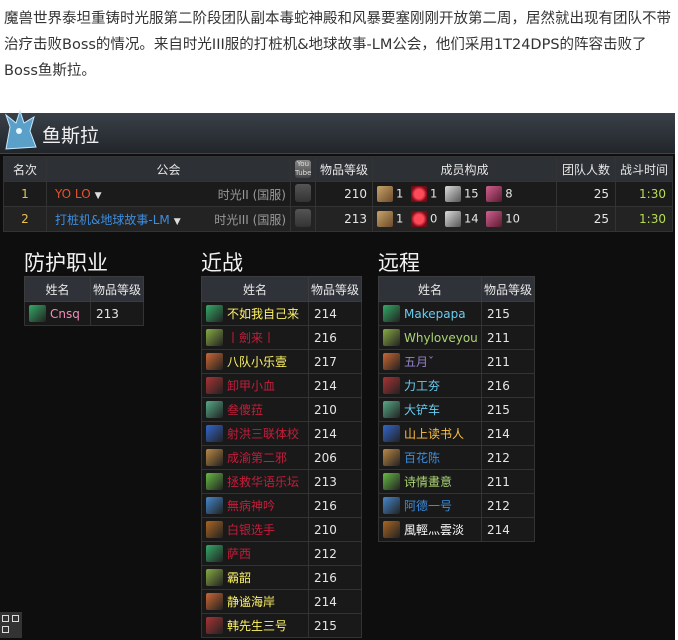 The width and height of the screenshot is (678, 640). I want to click on member-name: 诗情畫意, so click(428, 481).